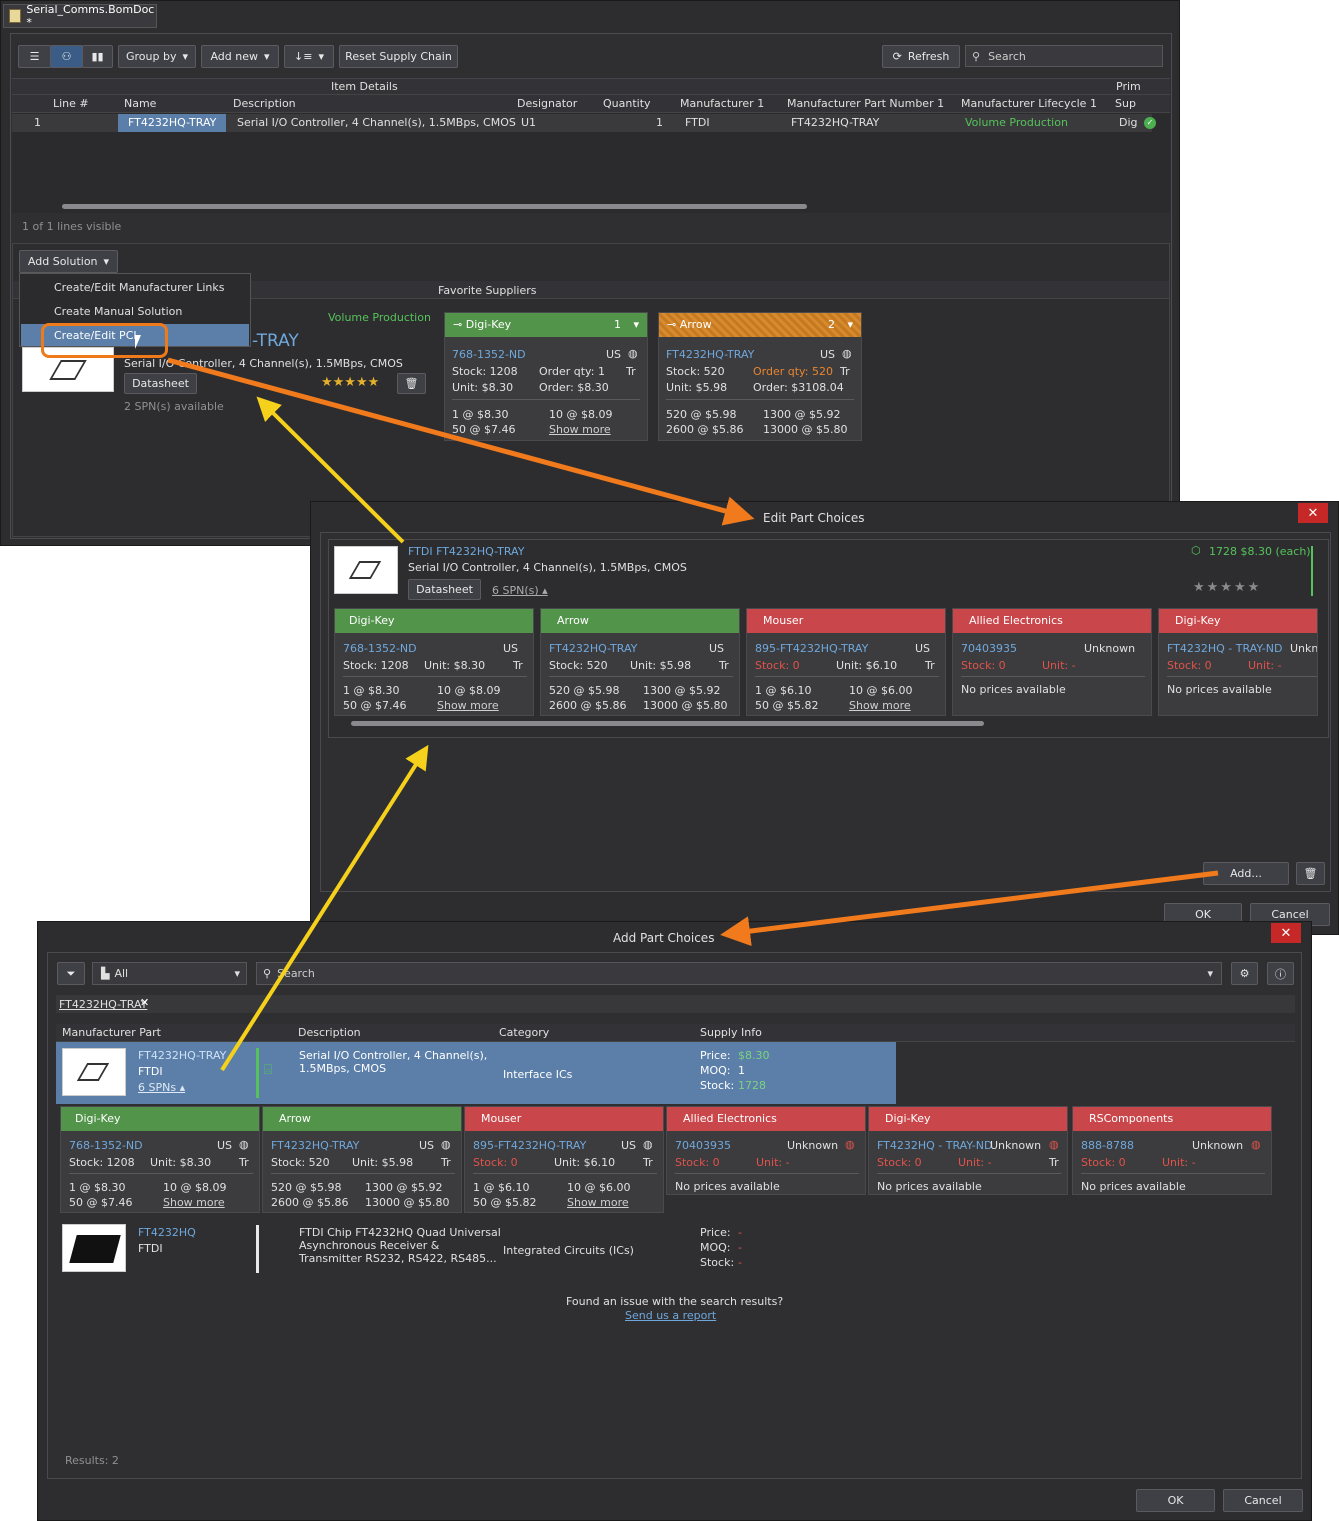  What do you see at coordinates (66, 56) in the screenshot?
I see `view-tree-button: ⚇` at bounding box center [66, 56].